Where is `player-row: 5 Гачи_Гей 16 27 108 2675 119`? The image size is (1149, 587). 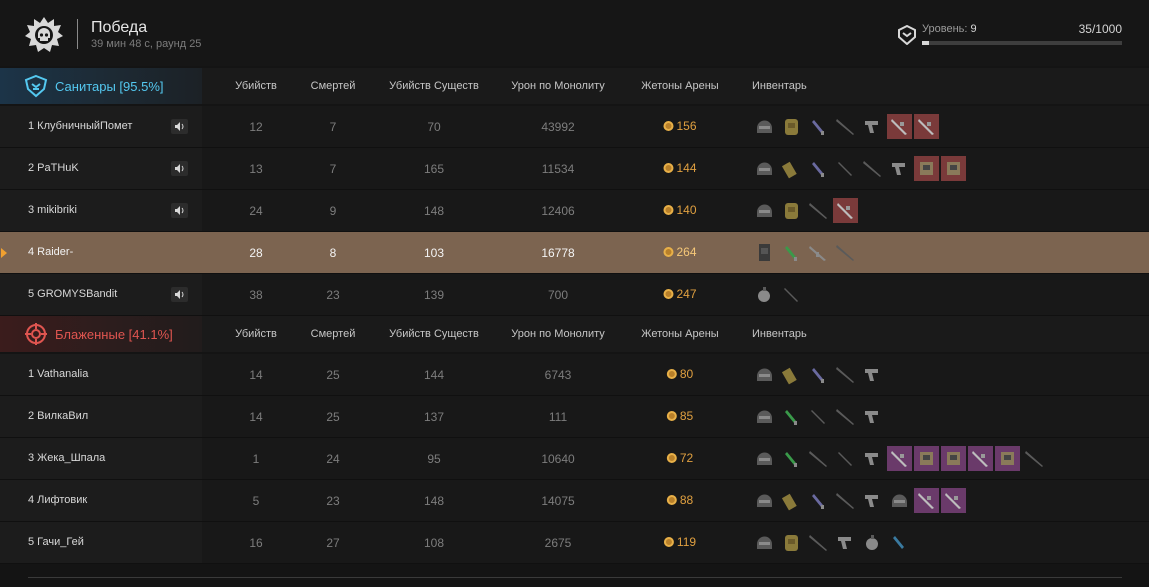
player-row: 5 Гачи_Гей 16 27 108 2675 119 is located at coordinates (574, 543).